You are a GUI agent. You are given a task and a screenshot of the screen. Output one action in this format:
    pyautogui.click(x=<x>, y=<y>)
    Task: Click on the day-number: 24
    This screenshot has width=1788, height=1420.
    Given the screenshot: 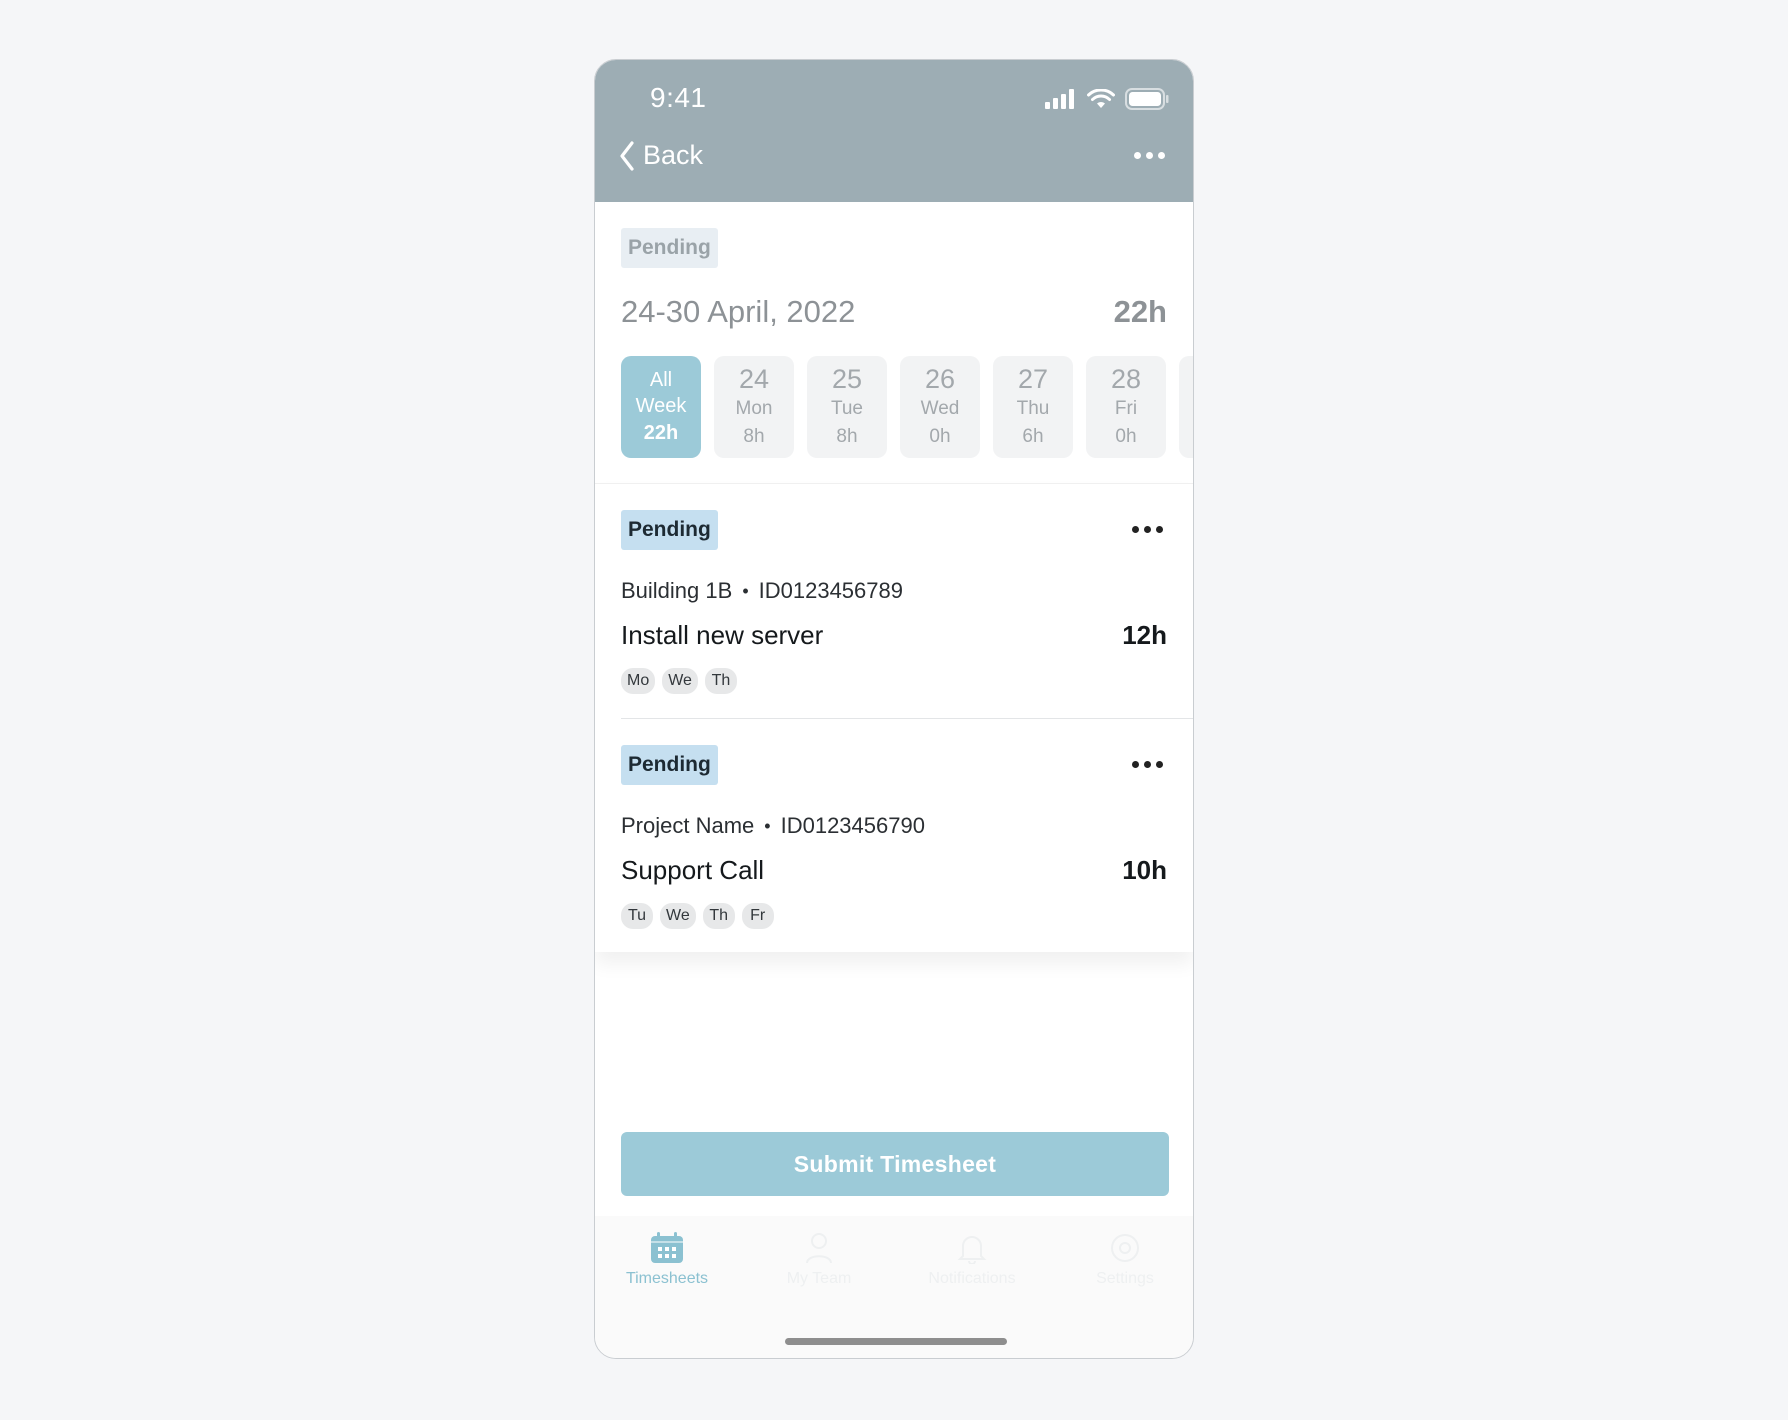 What is the action you would take?
    pyautogui.click(x=754, y=379)
    